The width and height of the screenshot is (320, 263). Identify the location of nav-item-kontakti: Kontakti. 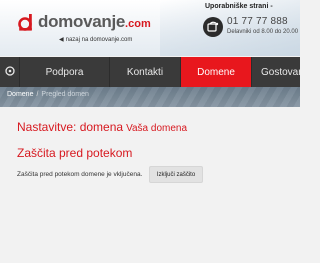
(145, 72).